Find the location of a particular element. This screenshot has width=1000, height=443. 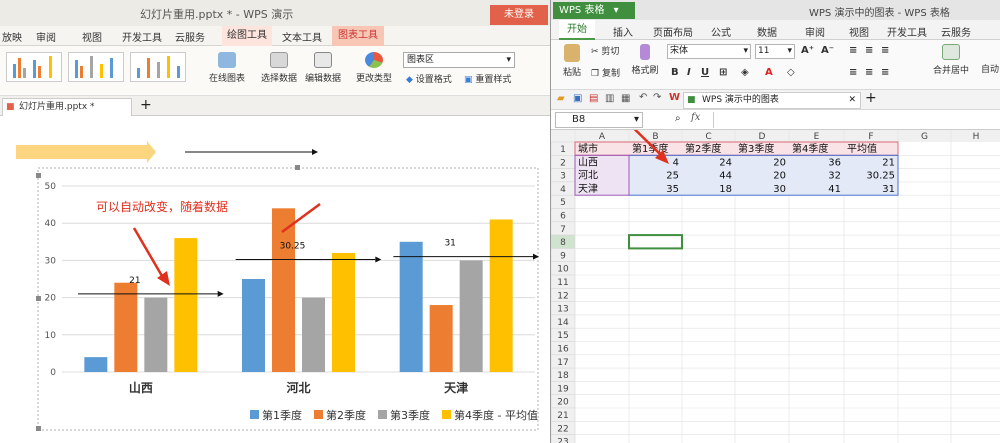

font-color-icon: A is located at coordinates (769, 72).